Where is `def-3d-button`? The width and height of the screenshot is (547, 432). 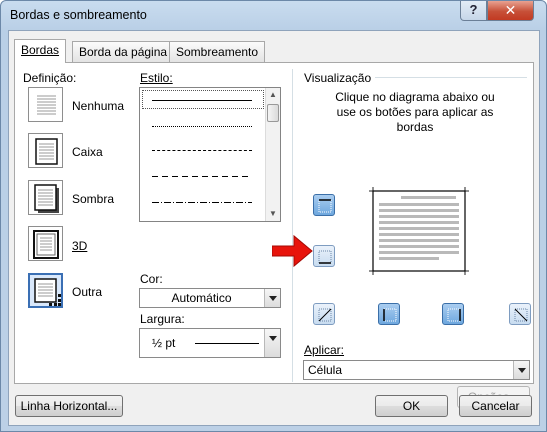 def-3d-button is located at coordinates (45, 243).